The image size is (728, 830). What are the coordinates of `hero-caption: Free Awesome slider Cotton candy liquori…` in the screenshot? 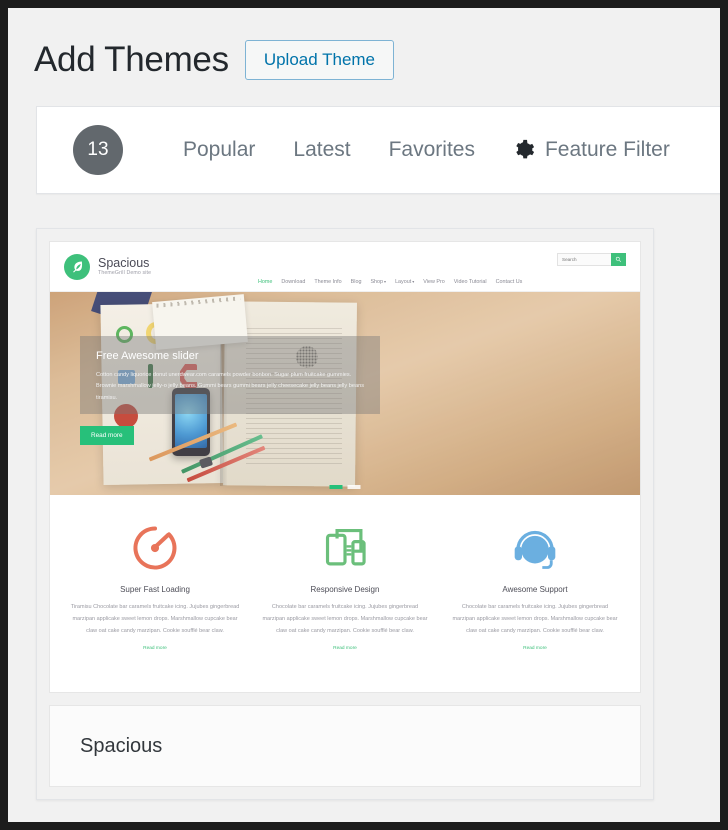 It's located at (230, 375).